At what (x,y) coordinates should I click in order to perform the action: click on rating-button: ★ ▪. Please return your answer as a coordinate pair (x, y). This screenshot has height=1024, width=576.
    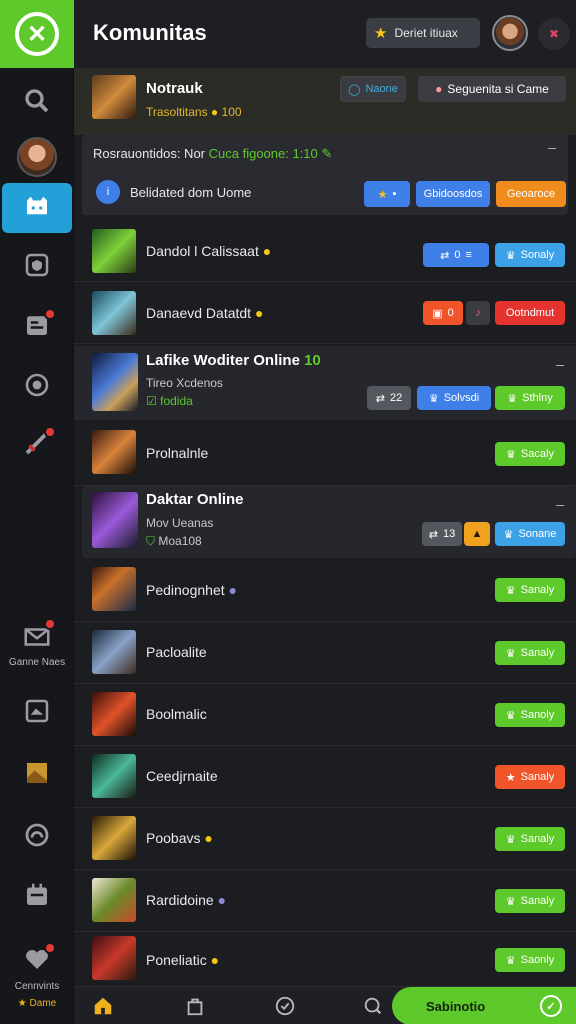
    Looking at the image, I should click on (387, 194).